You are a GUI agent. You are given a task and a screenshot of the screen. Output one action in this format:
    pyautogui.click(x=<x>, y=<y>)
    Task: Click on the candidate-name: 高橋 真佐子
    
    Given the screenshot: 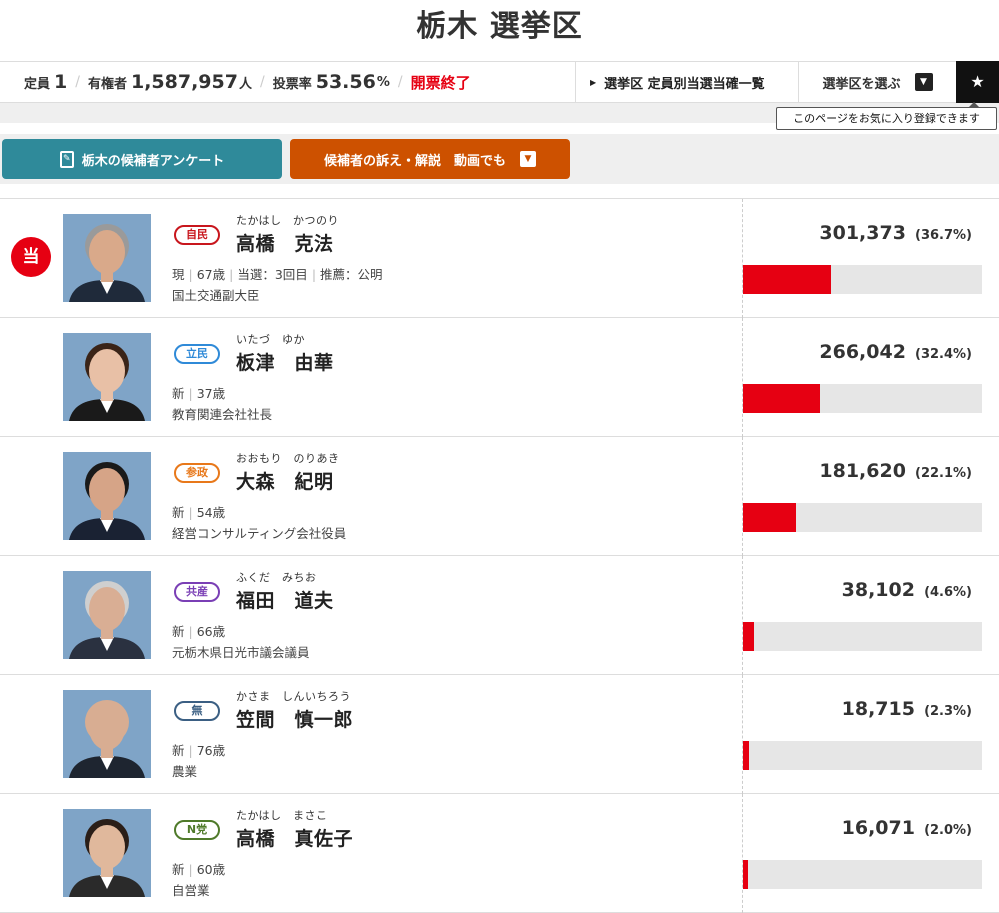 What is the action you would take?
    pyautogui.click(x=295, y=839)
    